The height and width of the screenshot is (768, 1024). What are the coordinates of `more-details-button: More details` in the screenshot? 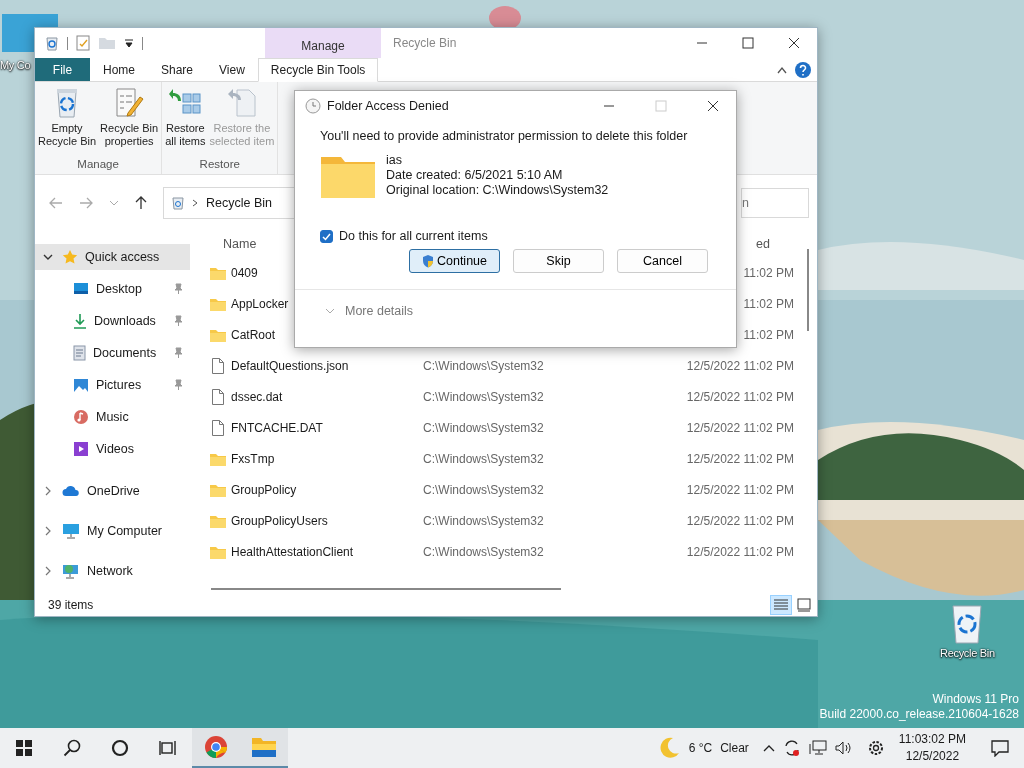 It's located at (379, 311).